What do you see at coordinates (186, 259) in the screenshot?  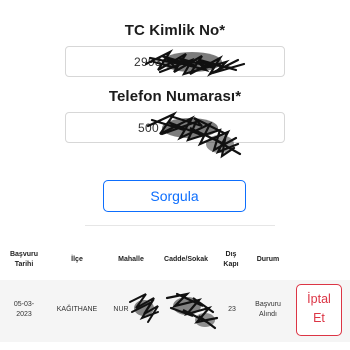 I see `header-cadde-sokak: Cadde/Sokak` at bounding box center [186, 259].